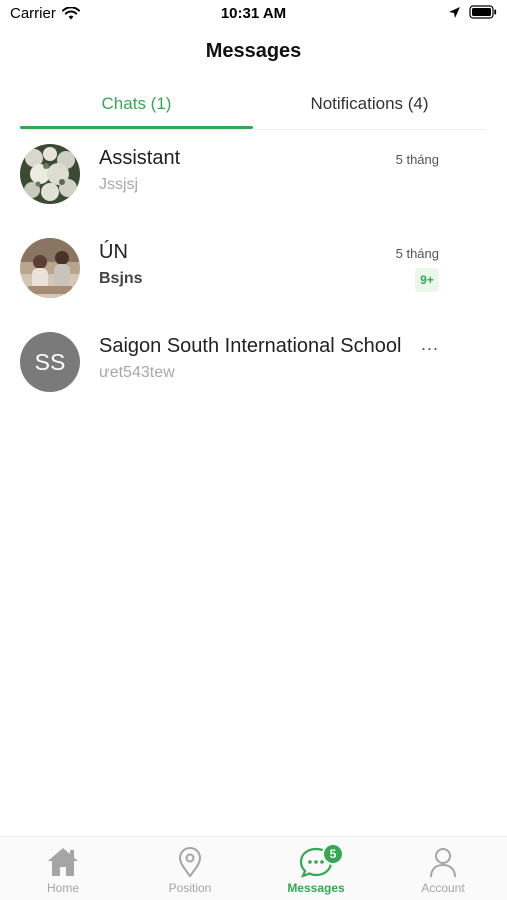 This screenshot has width=507, height=900. I want to click on nav-position: Position, so click(190, 872).